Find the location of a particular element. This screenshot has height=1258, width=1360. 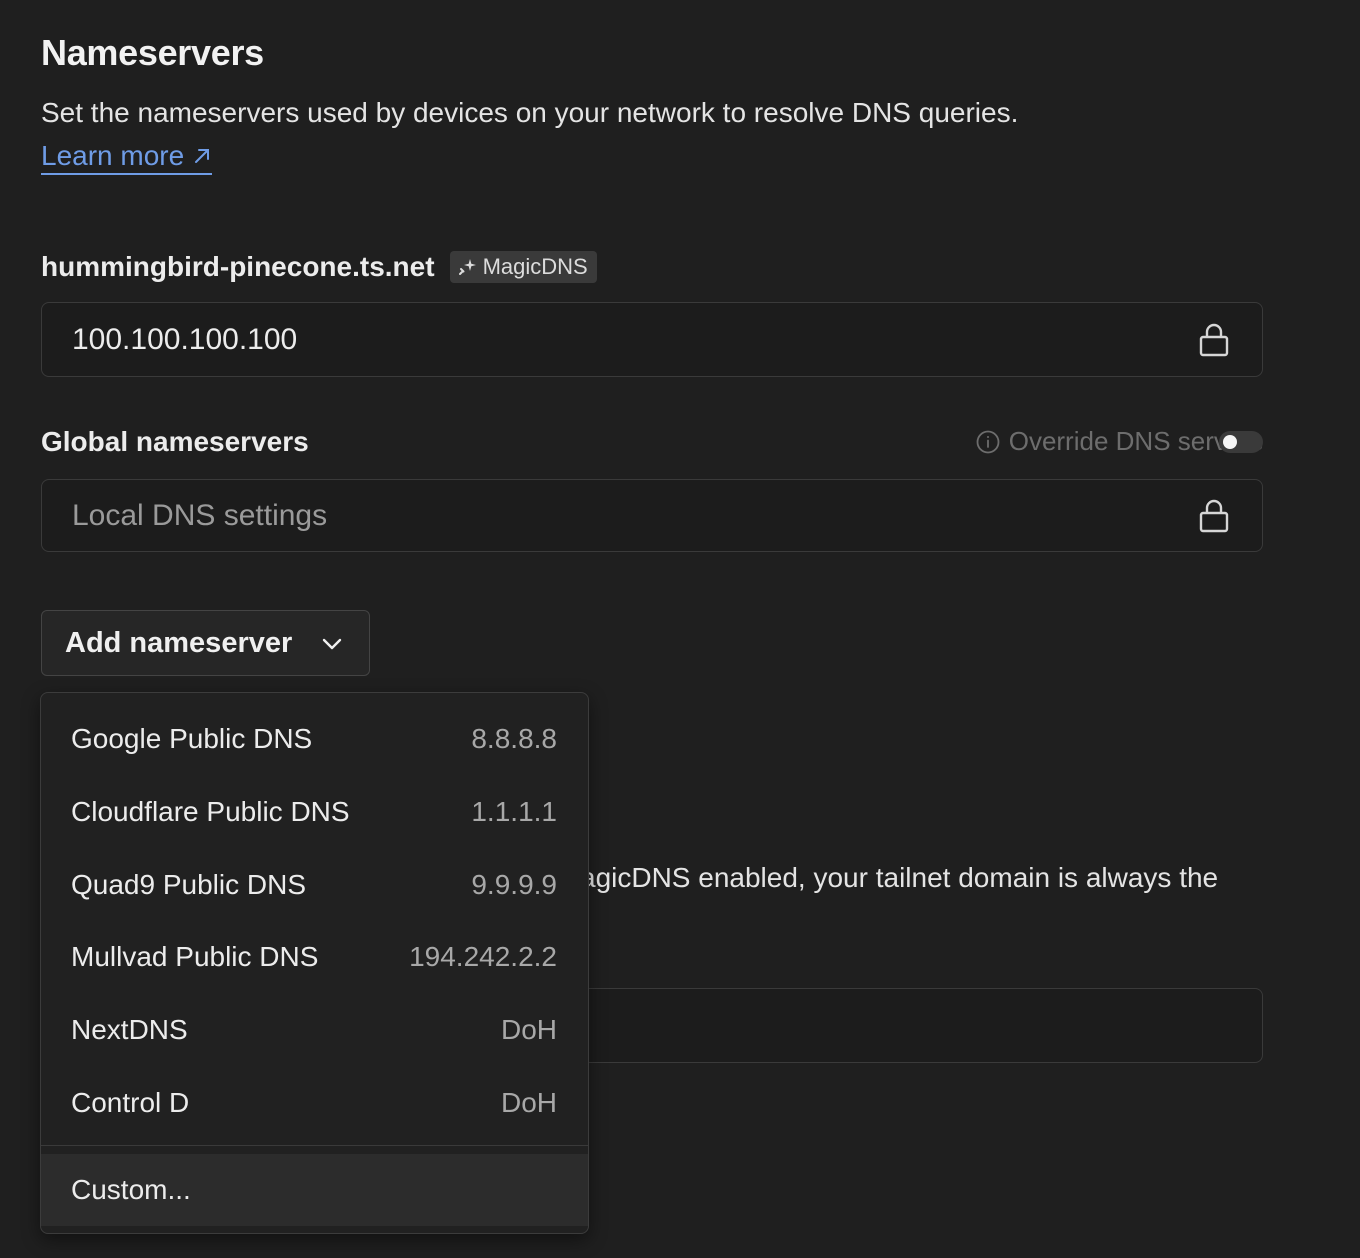

global-nameservers-field: Local DNS settings is located at coordinates (652, 515).